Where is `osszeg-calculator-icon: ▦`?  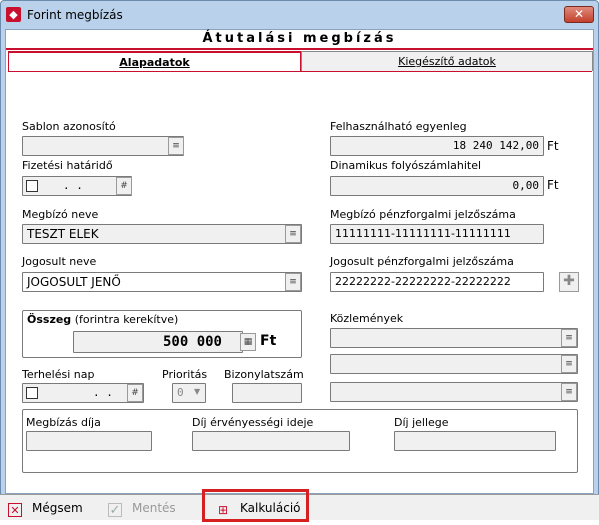
osszeg-calculator-icon: ▦ is located at coordinates (248, 342).